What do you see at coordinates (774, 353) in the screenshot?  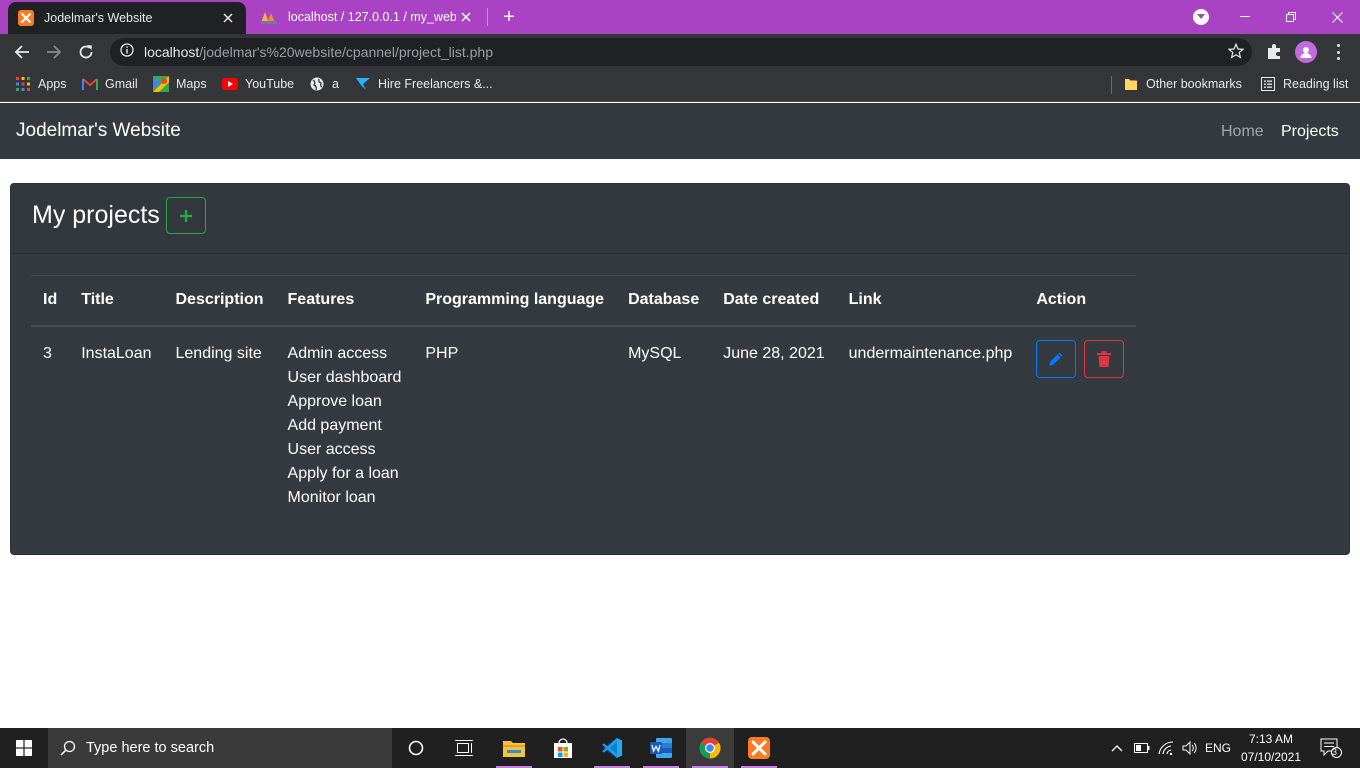 I see `cell-date-created: June 28, 2021` at bounding box center [774, 353].